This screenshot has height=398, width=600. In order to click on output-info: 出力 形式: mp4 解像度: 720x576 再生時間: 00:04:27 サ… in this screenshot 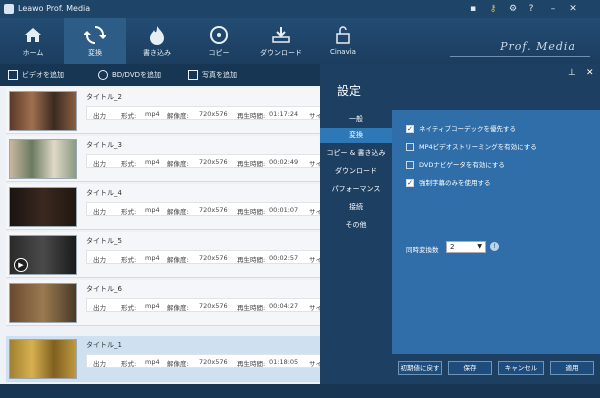, I will do `click(203, 305)`.